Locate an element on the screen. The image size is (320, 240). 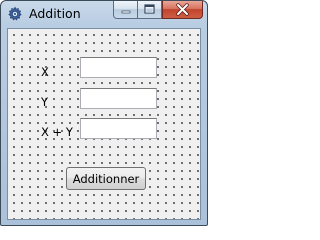
y-input is located at coordinates (118, 98).